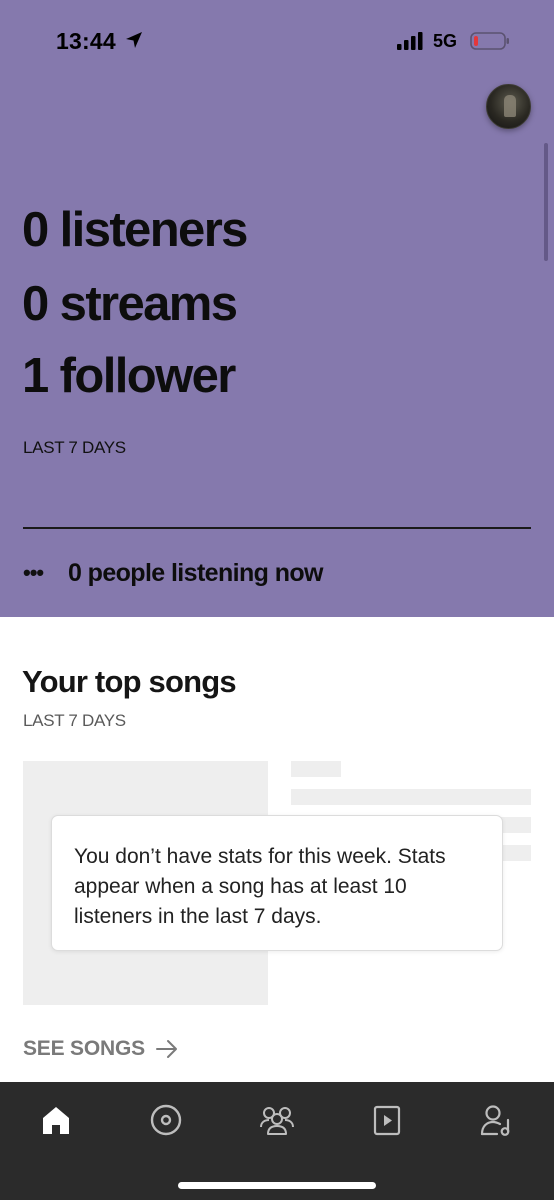 Image resolution: width=554 pixels, height=1200 pixels. I want to click on avatar-photo, so click(510, 106).